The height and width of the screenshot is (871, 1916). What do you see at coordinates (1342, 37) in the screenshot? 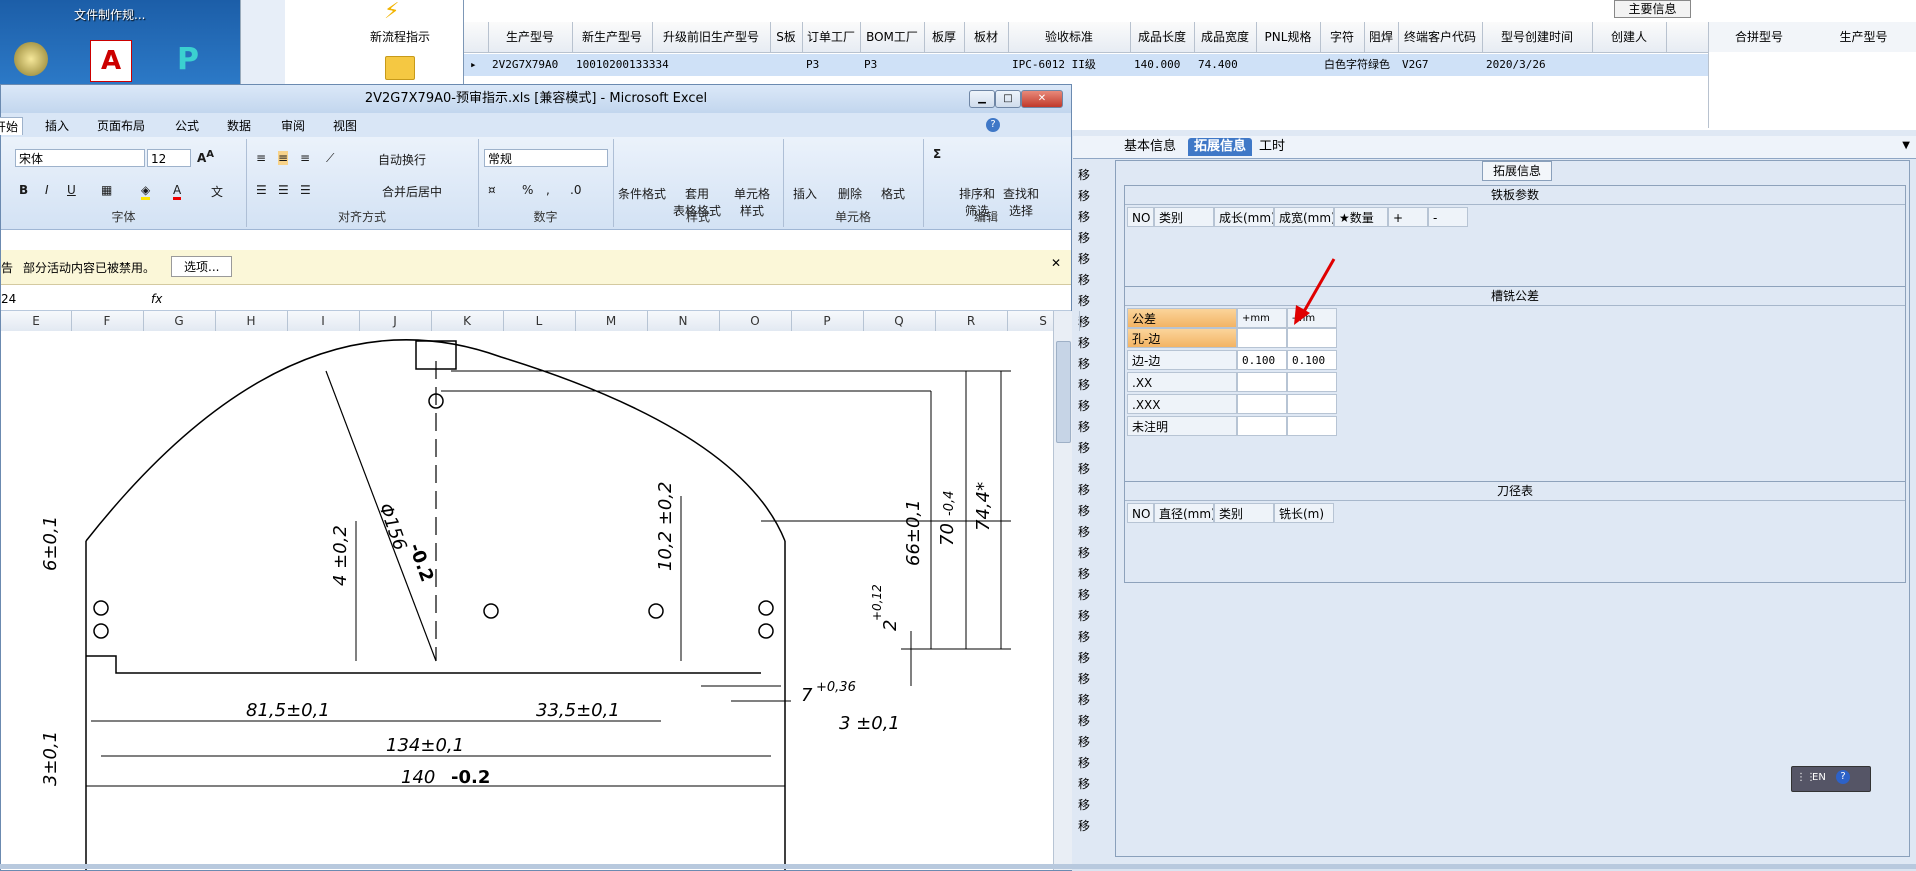
I see `column-header: 字符` at bounding box center [1342, 37].